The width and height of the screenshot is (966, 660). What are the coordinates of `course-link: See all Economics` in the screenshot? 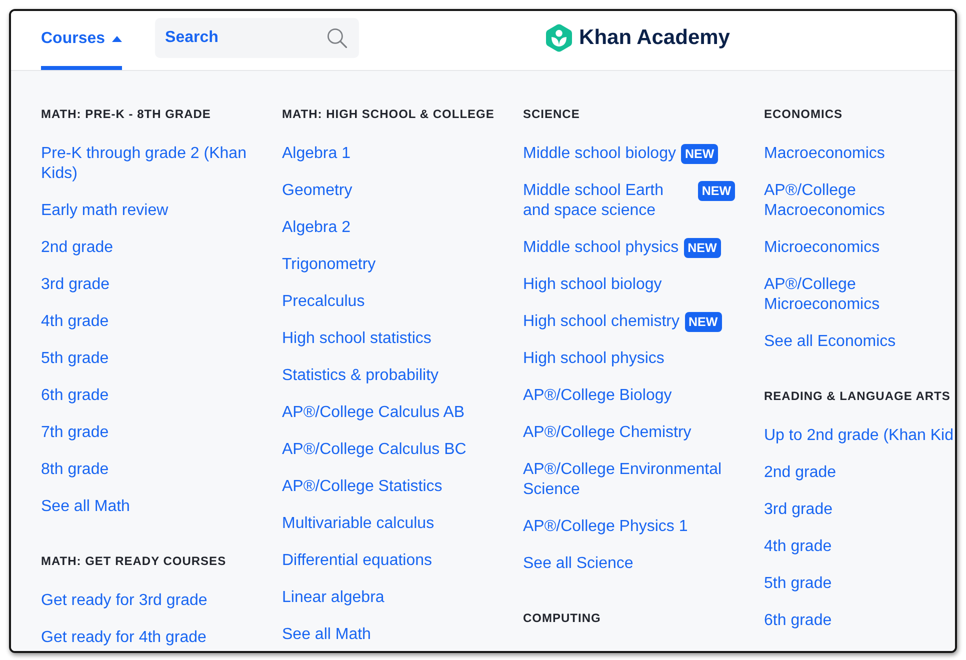 It's located at (830, 342).